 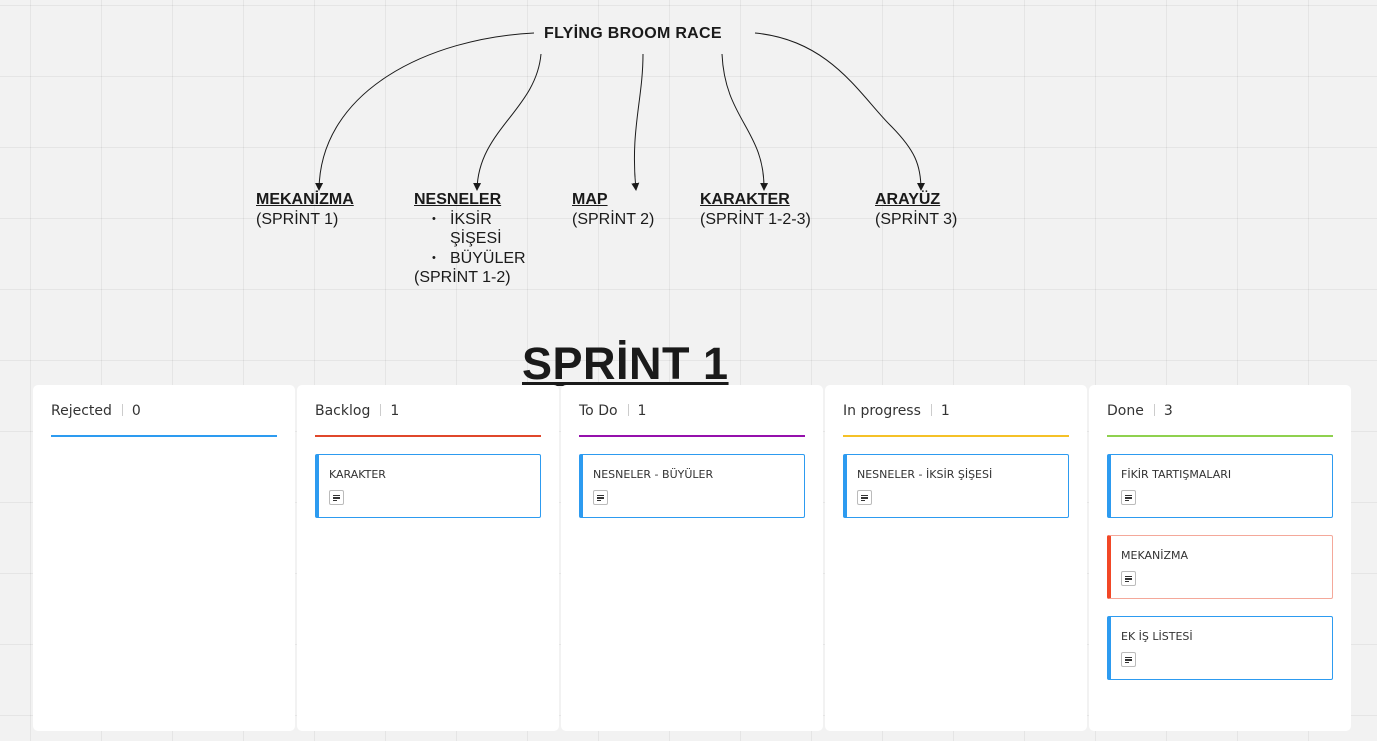 I want to click on card-title: NESNELER - BÜYÜLER, so click(x=653, y=474).